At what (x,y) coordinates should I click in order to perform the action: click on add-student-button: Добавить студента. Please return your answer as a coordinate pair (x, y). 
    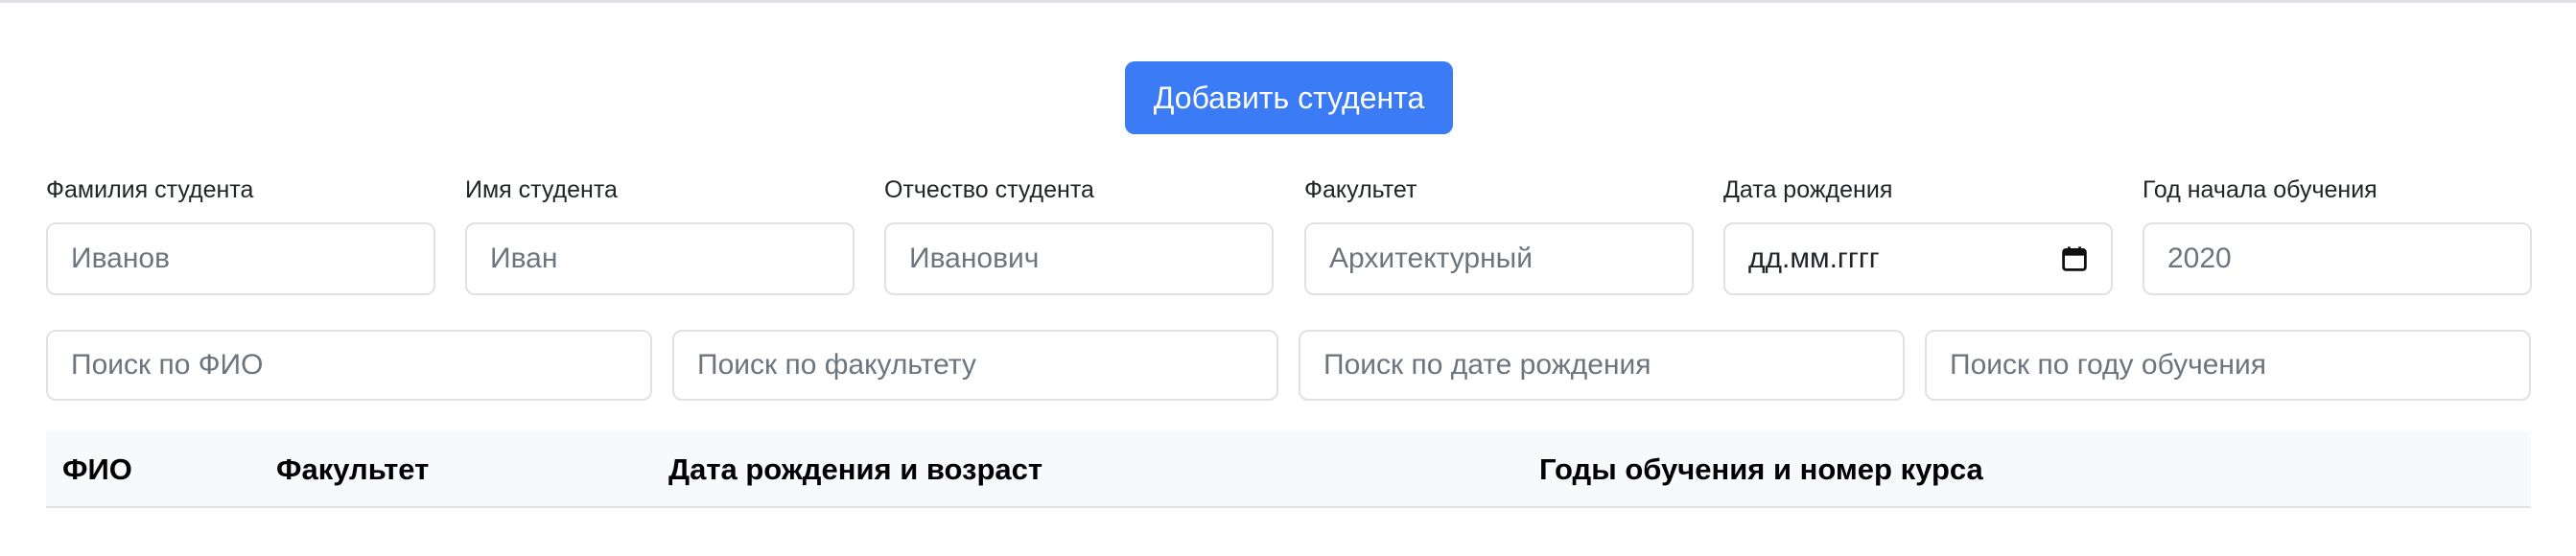
    Looking at the image, I should click on (1289, 97).